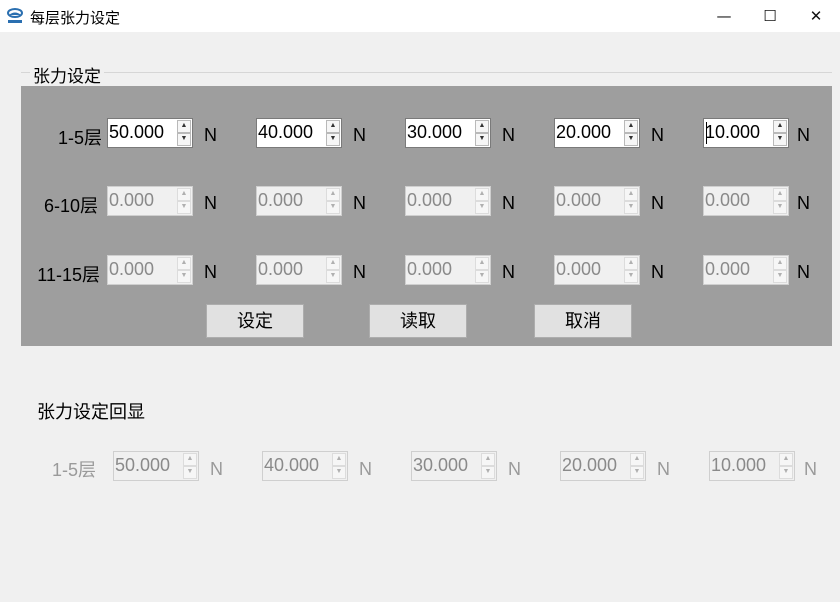 The height and width of the screenshot is (602, 840). What do you see at coordinates (305, 466) in the screenshot?
I see `echo-display-b: 40.000 ▲ ▼` at bounding box center [305, 466].